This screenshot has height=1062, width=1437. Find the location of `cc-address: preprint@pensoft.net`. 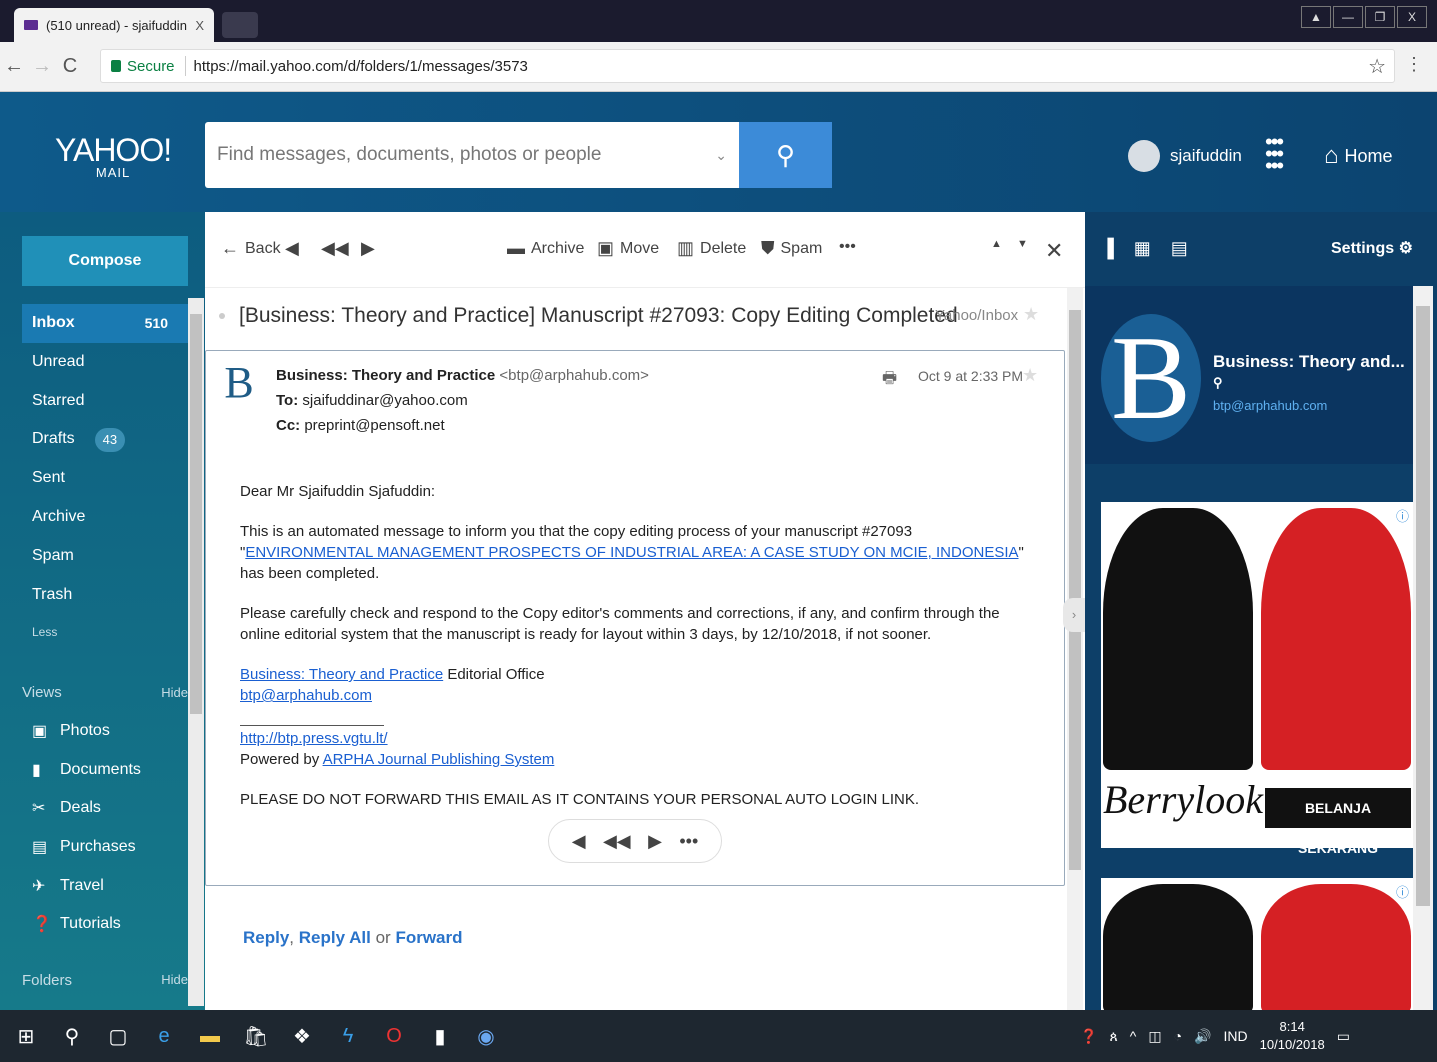

cc-address: preprint@pensoft.net is located at coordinates (374, 425).